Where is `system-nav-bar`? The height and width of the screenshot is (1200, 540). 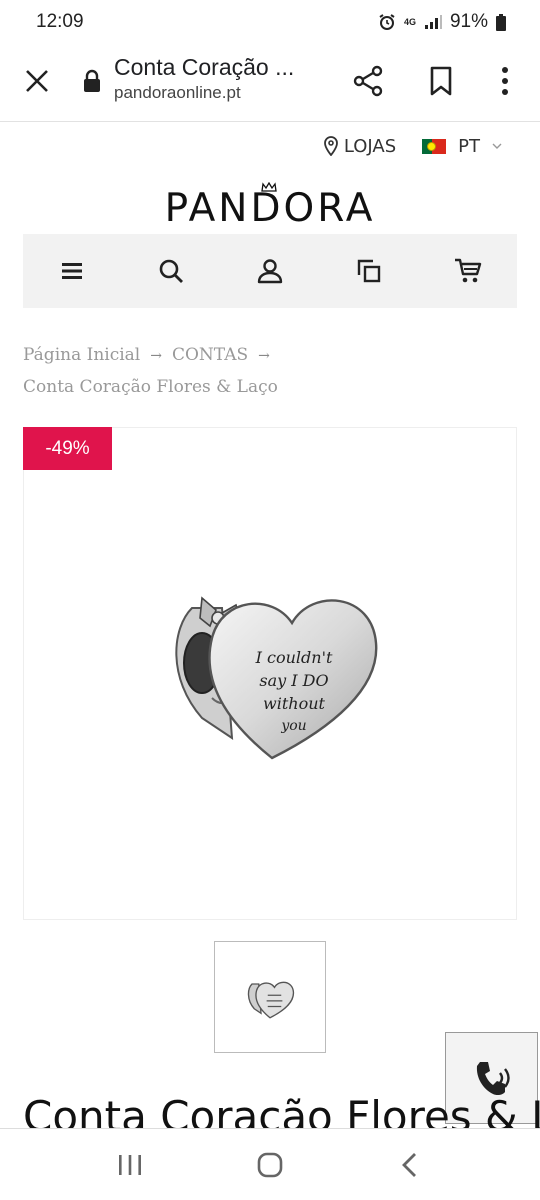
system-nav-bar is located at coordinates (270, 1164).